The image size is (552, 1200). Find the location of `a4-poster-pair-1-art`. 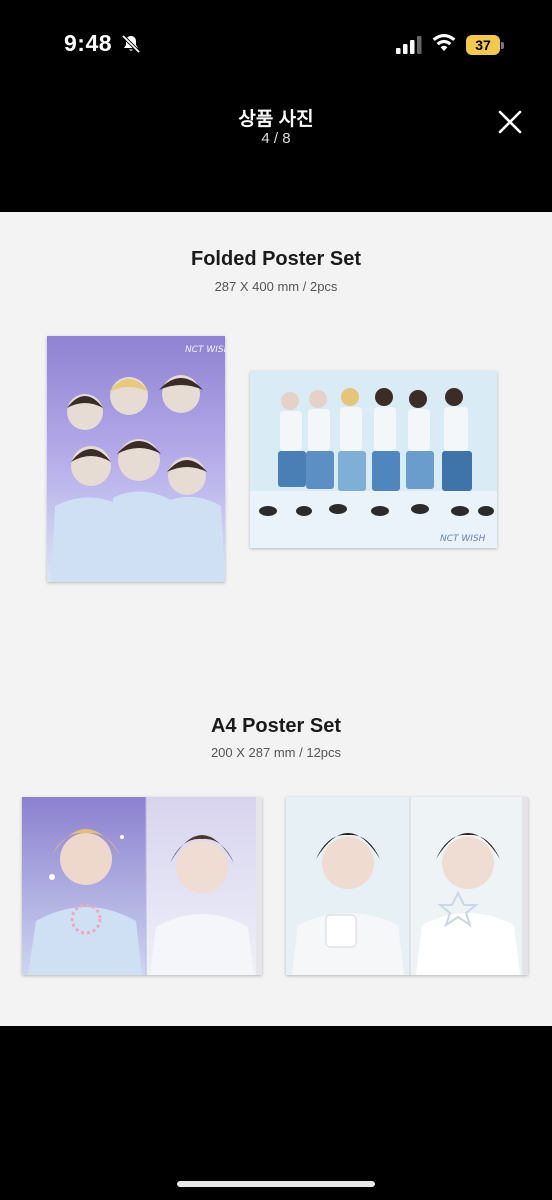

a4-poster-pair-1-art is located at coordinates (142, 886).